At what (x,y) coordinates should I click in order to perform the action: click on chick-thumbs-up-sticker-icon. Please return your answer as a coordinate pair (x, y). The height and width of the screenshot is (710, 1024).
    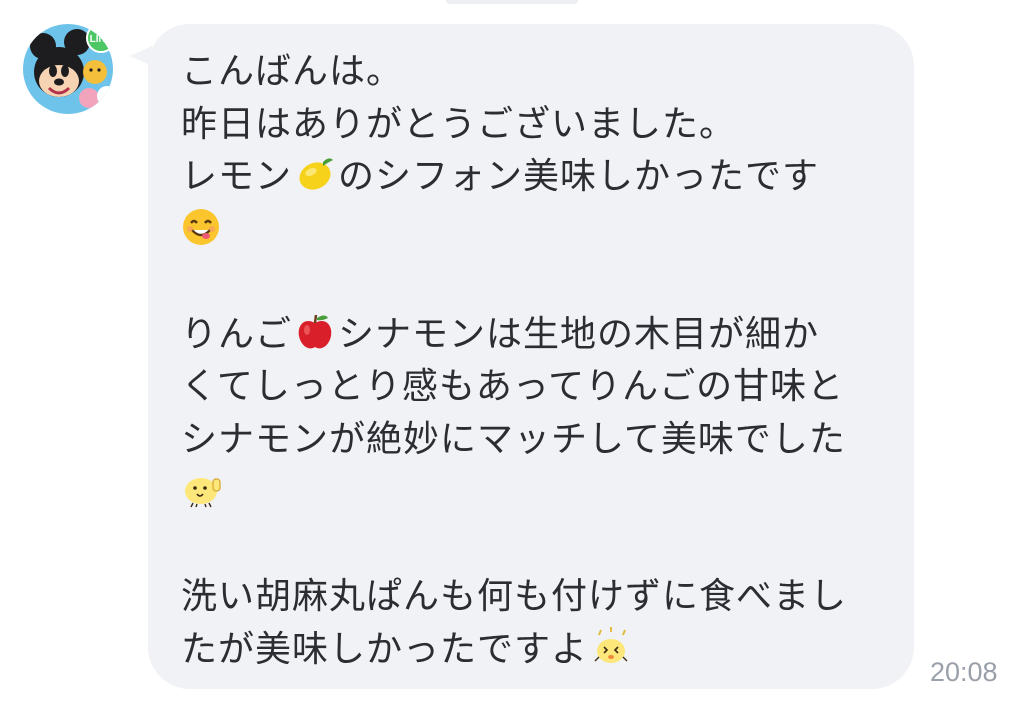
    Looking at the image, I should click on (203, 493).